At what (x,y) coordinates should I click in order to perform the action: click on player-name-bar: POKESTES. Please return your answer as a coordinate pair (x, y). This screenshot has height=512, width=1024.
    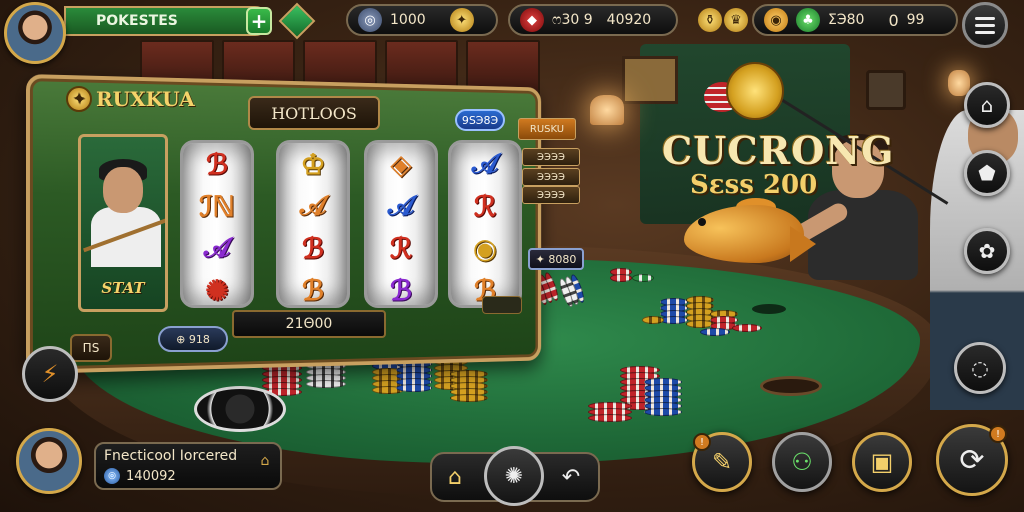
    Looking at the image, I should click on (167, 21).